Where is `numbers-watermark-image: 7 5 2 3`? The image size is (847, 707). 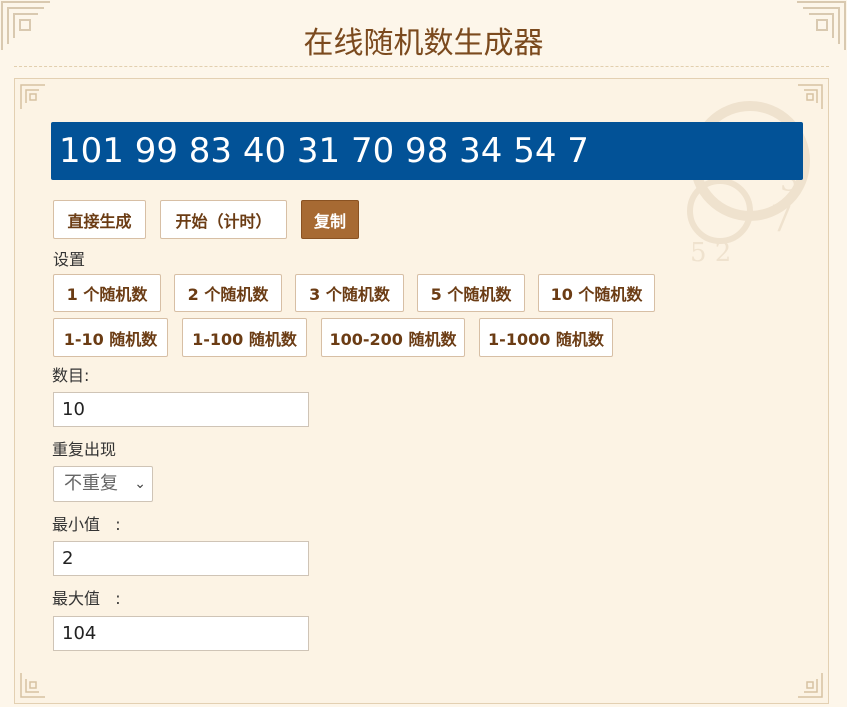 numbers-watermark-image: 7 5 2 3 is located at coordinates (720, 191).